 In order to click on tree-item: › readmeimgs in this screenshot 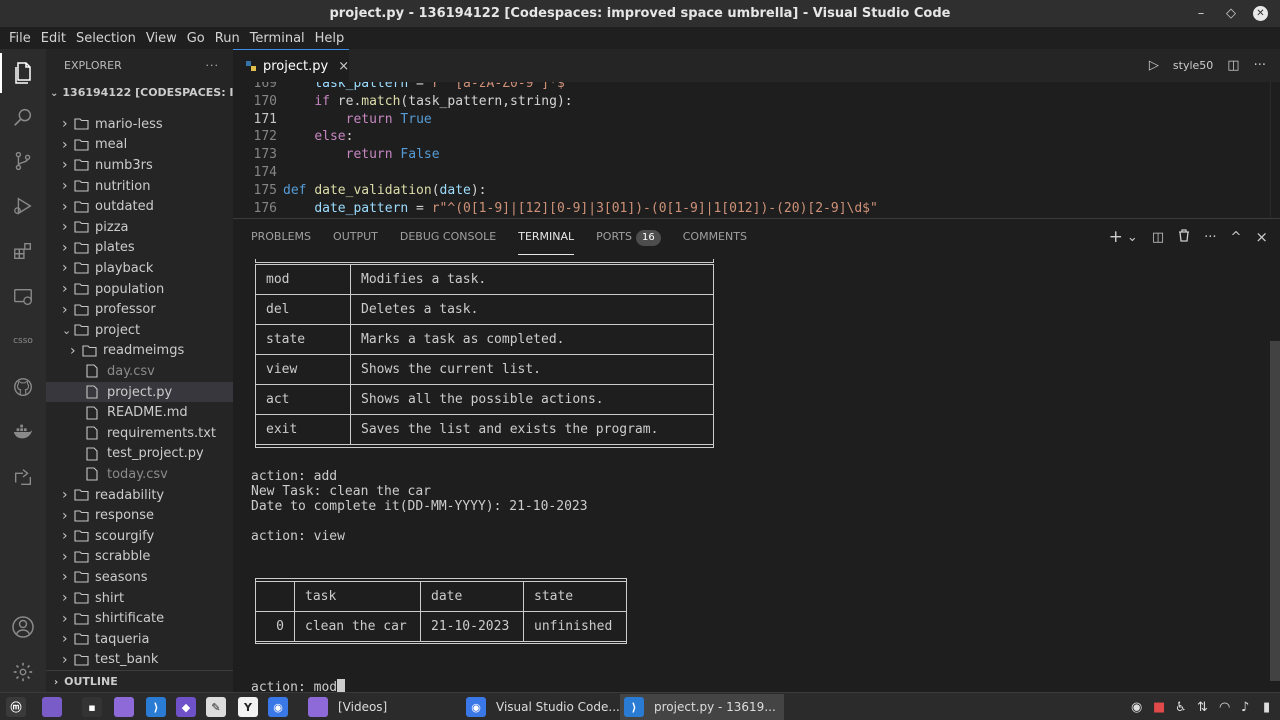, I will do `click(139, 351)`.